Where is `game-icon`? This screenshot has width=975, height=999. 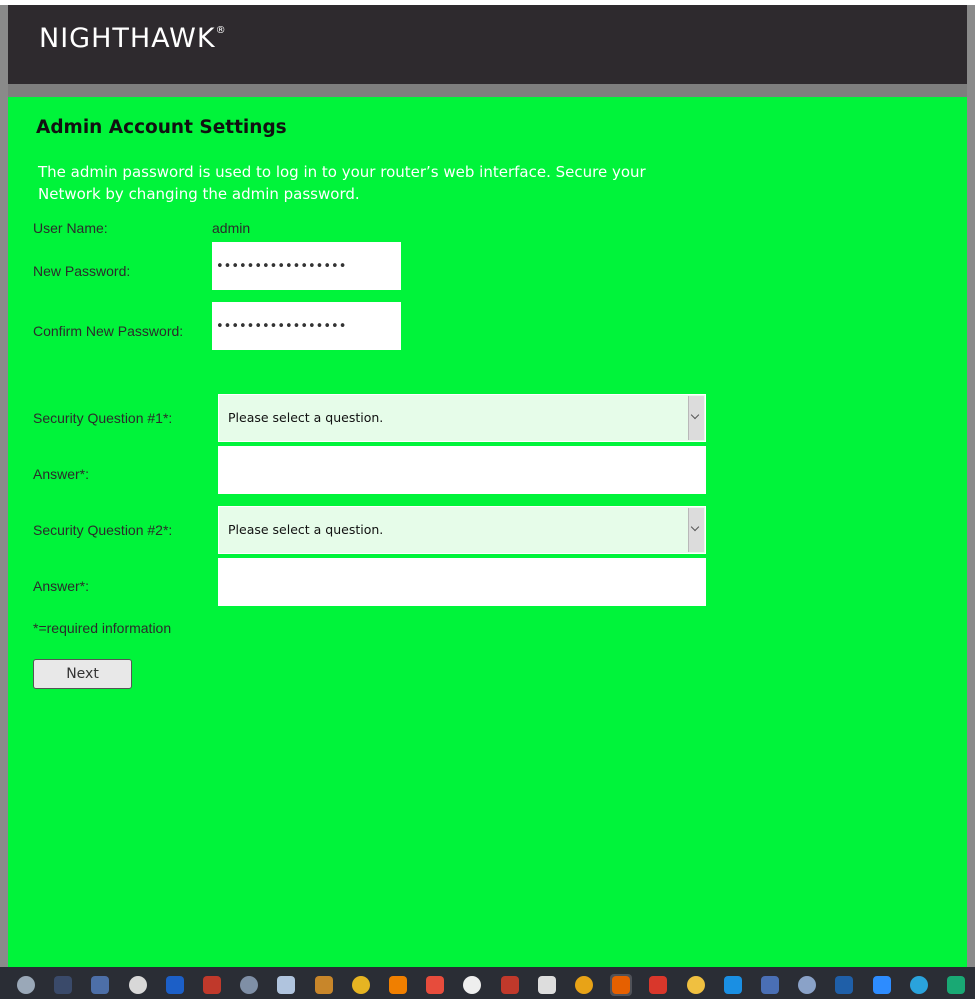
game-icon is located at coordinates (696, 985).